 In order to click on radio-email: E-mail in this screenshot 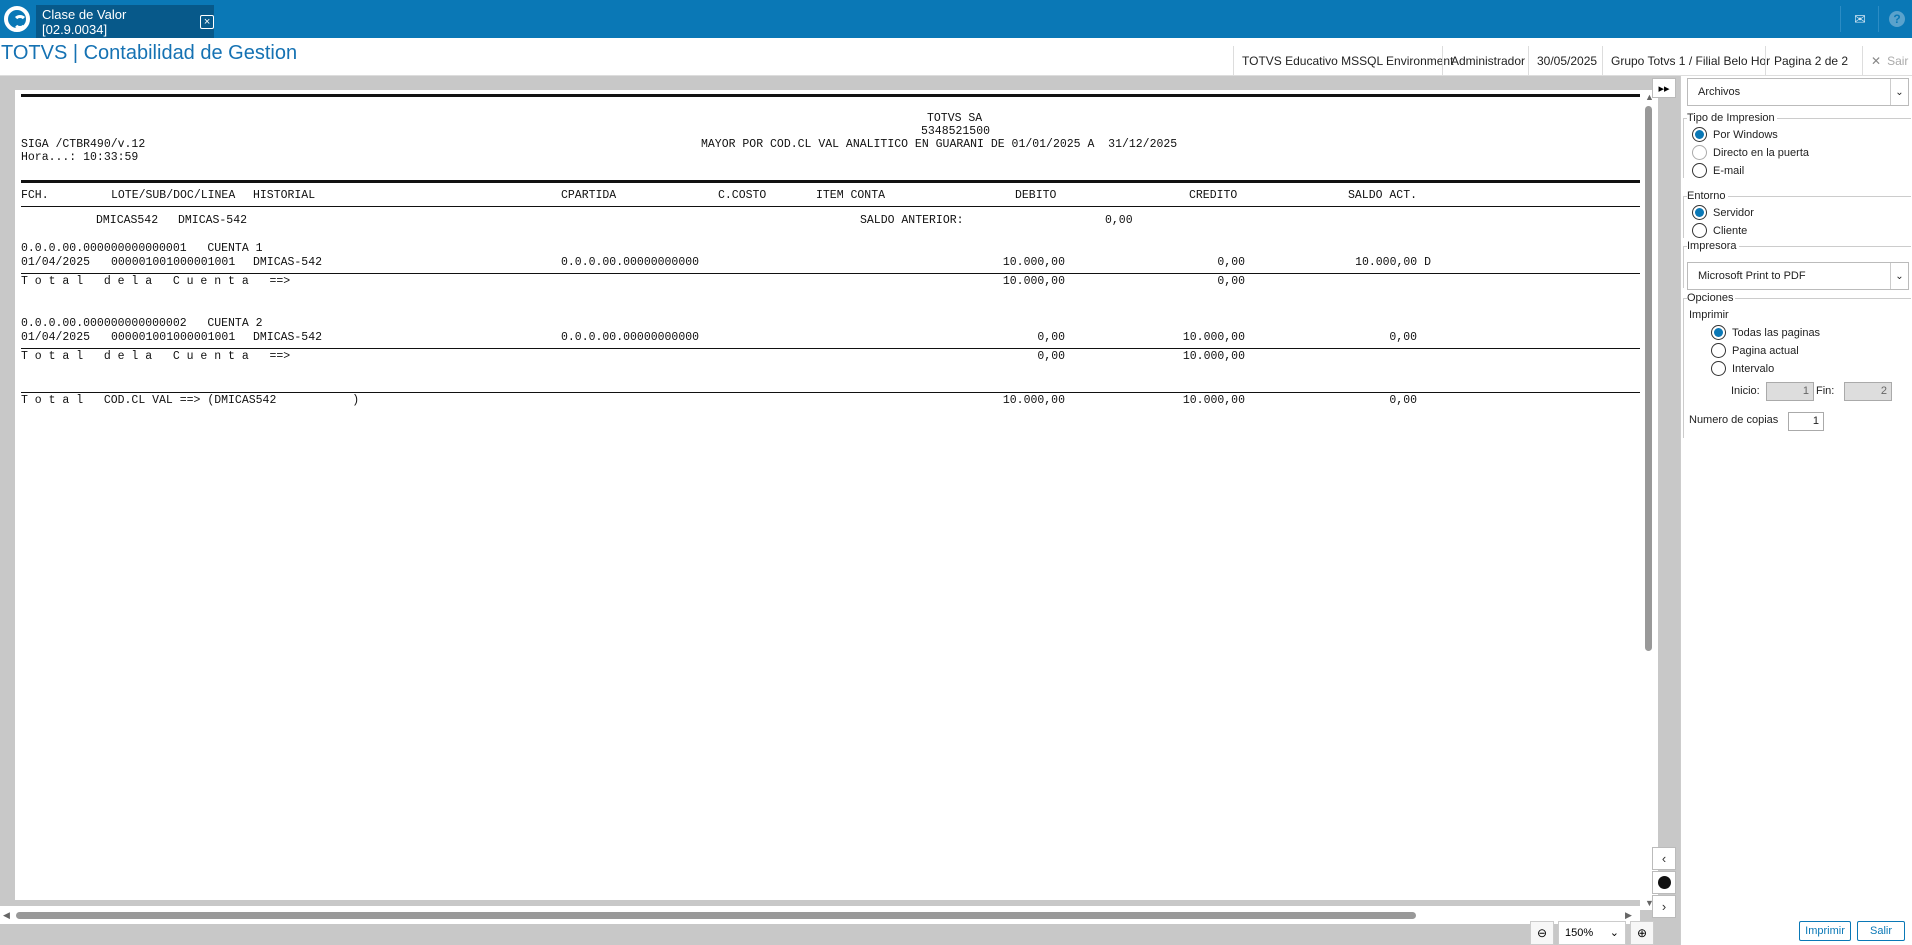, I will do `click(1718, 170)`.